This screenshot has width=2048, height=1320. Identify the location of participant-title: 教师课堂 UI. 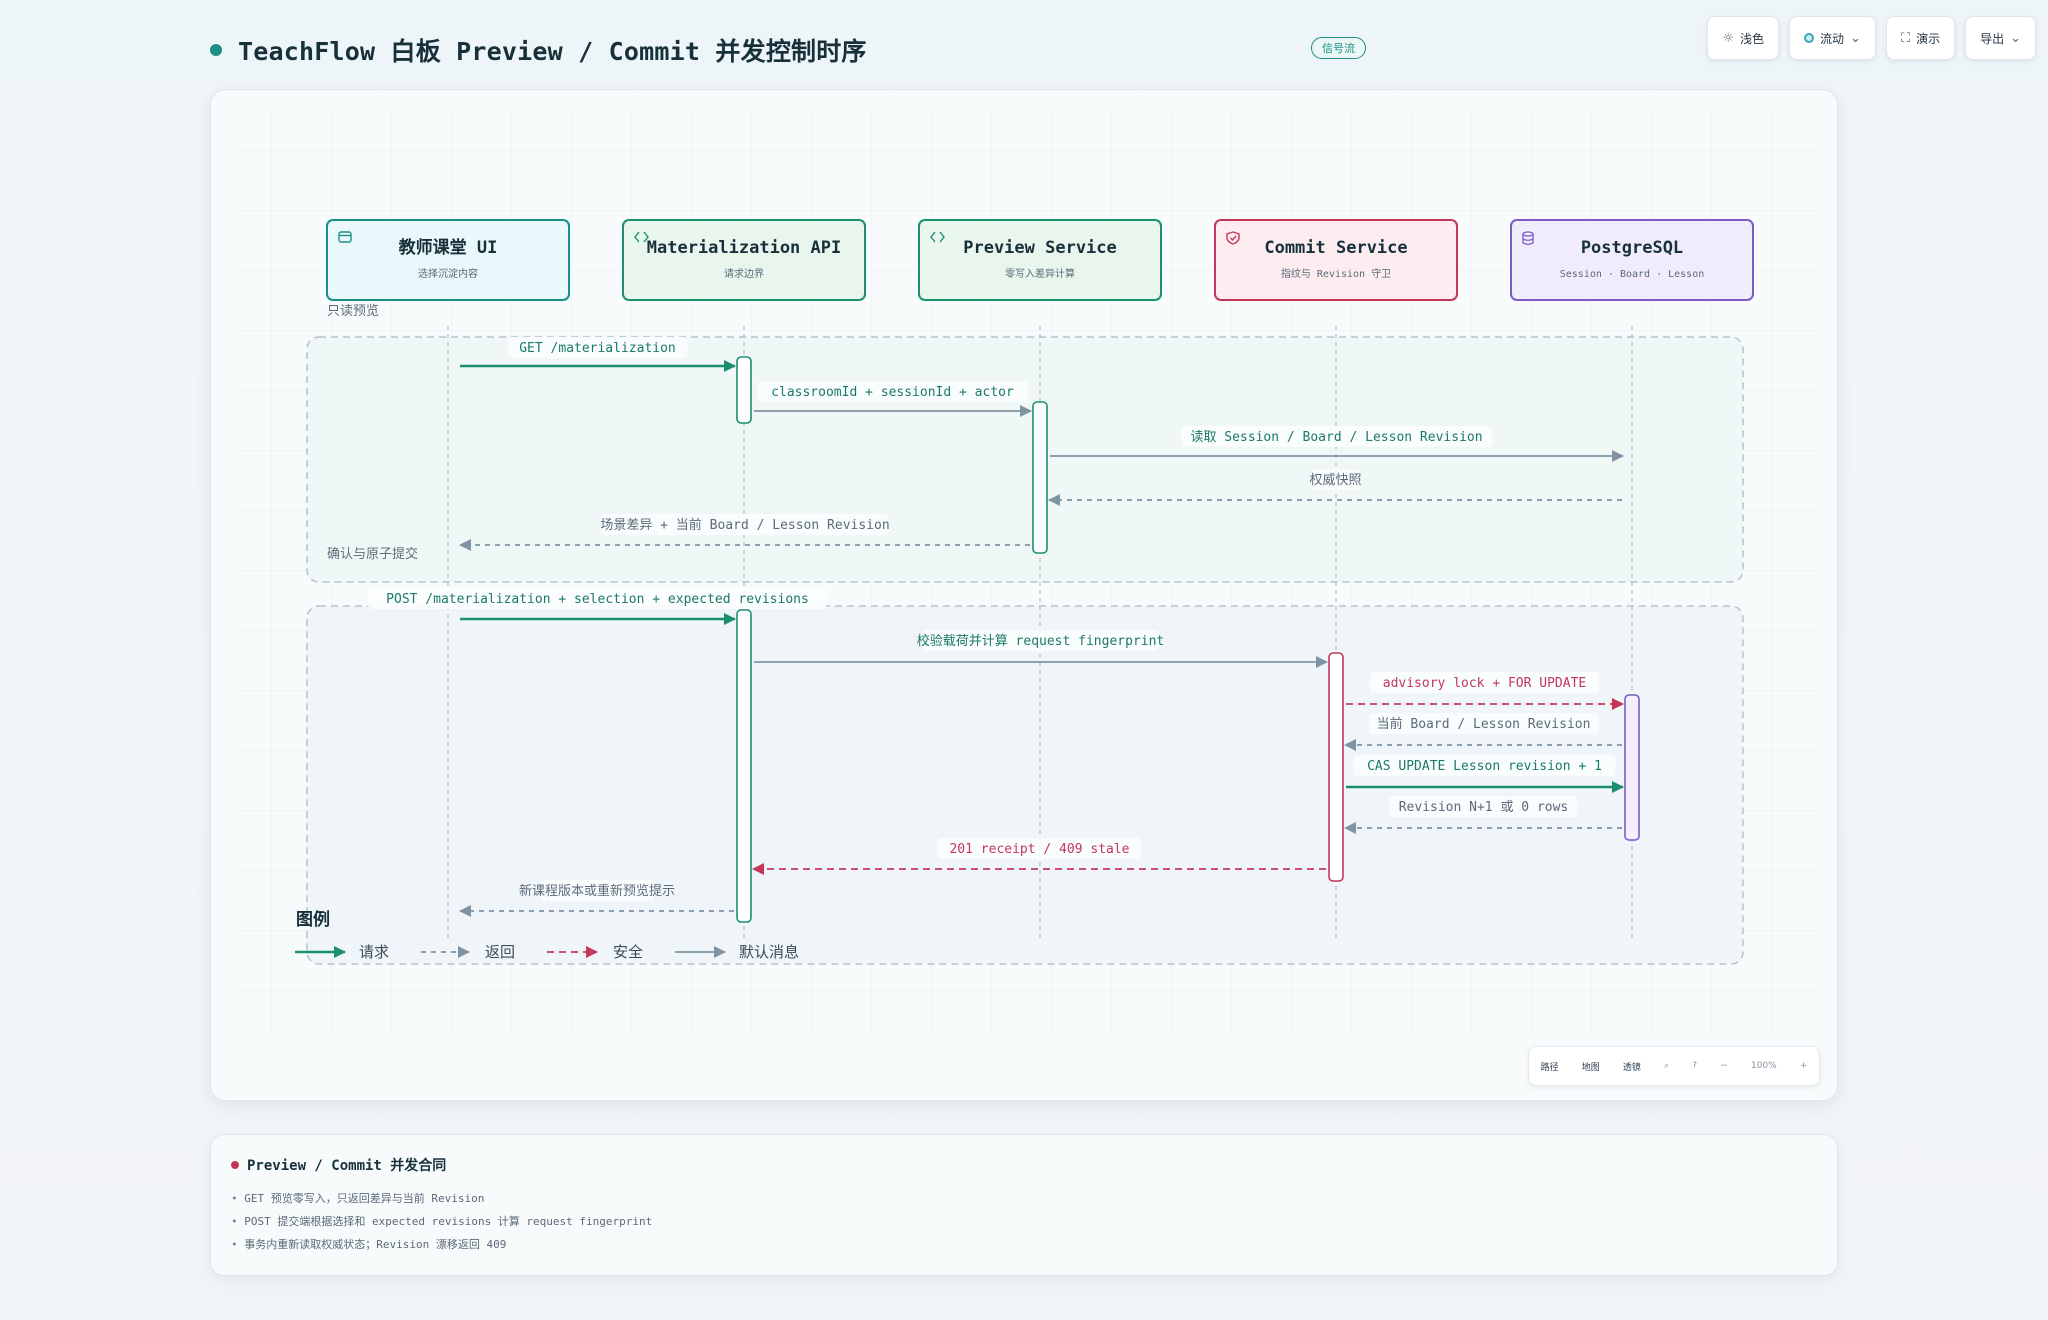
(448, 247).